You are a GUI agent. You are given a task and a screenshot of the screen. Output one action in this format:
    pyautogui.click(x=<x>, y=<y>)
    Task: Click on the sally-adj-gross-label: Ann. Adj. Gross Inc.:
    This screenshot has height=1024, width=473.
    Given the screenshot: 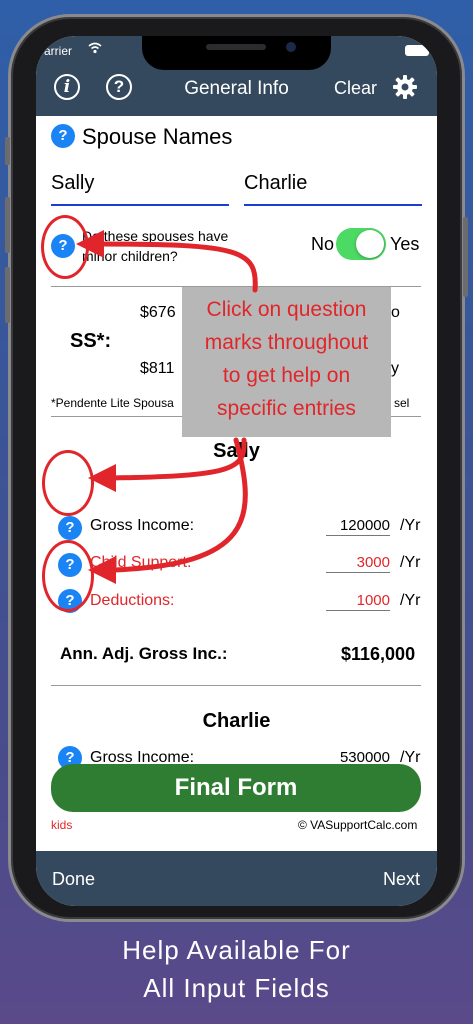 What is the action you would take?
    pyautogui.click(x=144, y=653)
    